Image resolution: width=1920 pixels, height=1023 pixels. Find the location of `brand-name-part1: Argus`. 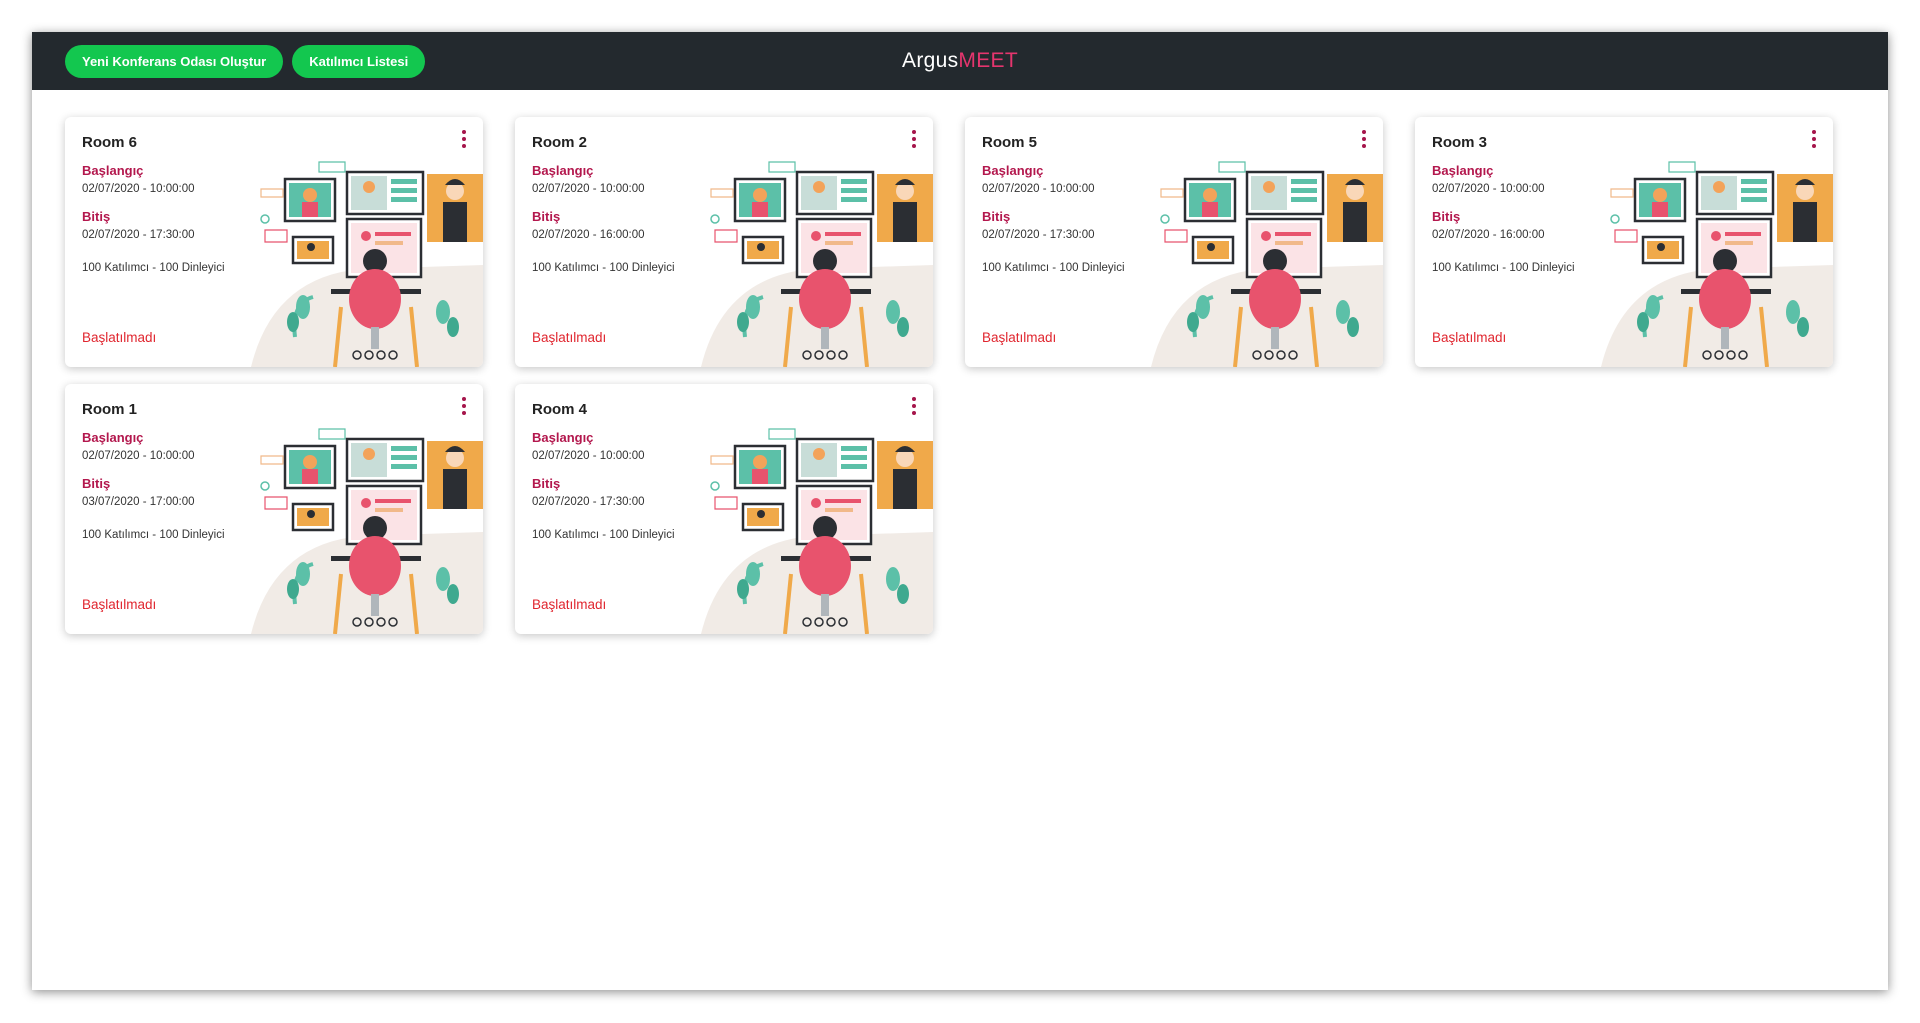

brand-name-part1: Argus is located at coordinates (930, 60).